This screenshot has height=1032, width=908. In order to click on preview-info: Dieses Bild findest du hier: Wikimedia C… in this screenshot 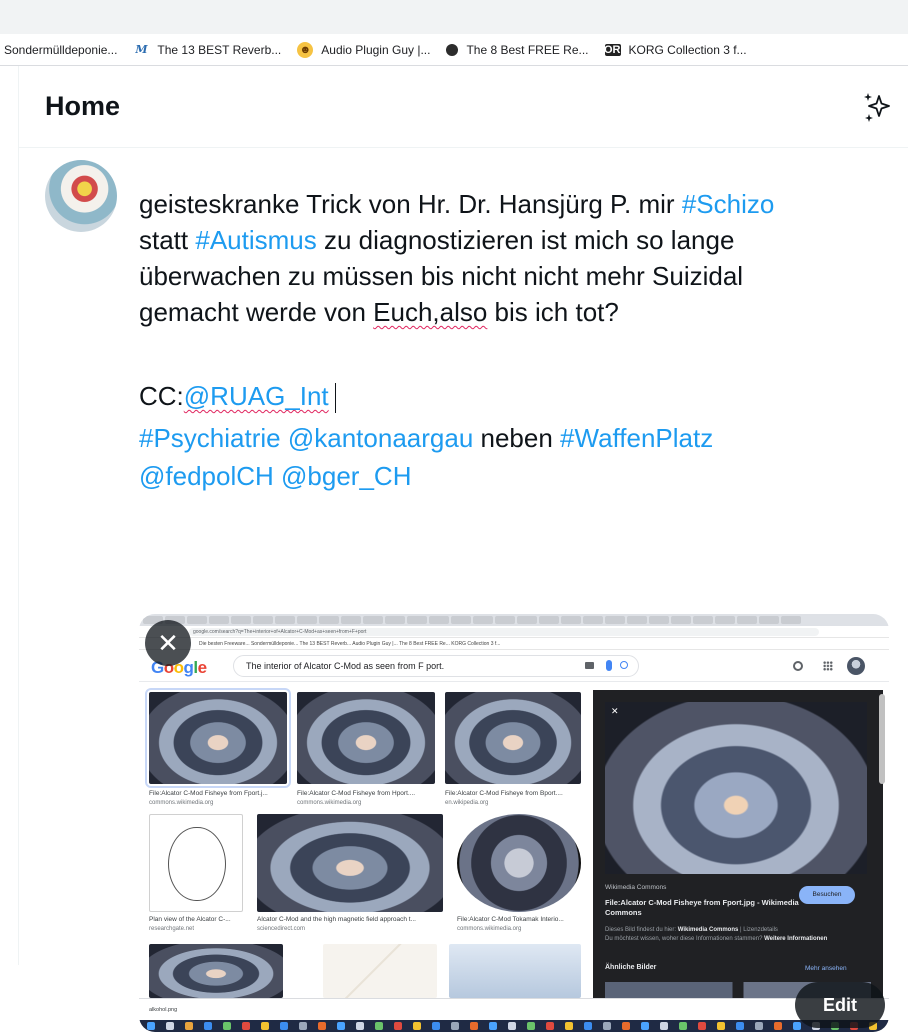, I will do `click(716, 934)`.